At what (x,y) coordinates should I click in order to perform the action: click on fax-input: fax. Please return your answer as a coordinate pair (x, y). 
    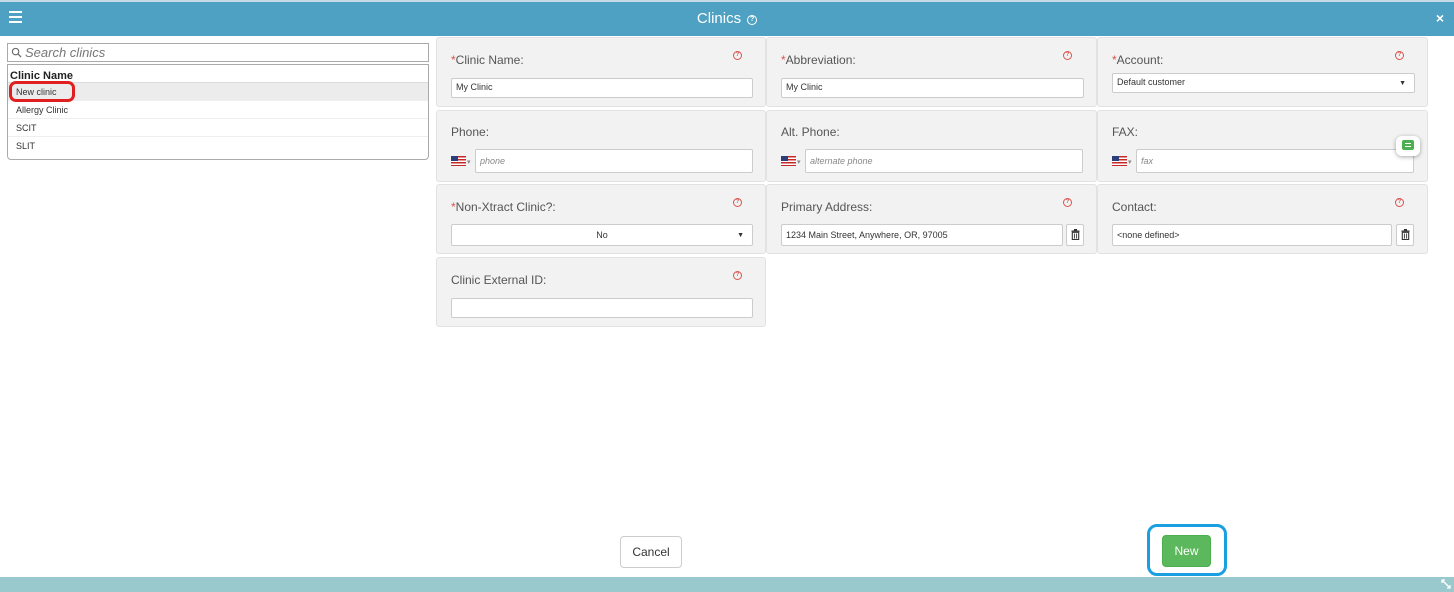
    Looking at the image, I should click on (1275, 161).